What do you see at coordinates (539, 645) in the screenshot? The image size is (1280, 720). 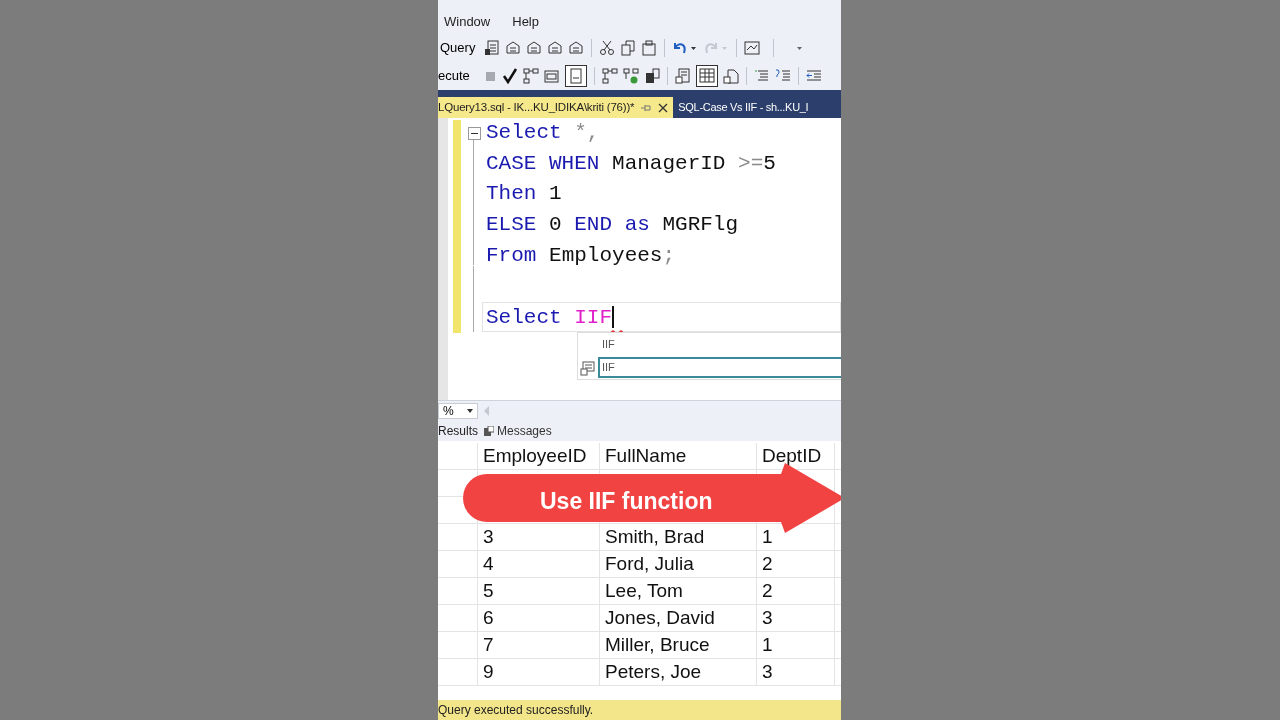 I see `table-cell: 7` at bounding box center [539, 645].